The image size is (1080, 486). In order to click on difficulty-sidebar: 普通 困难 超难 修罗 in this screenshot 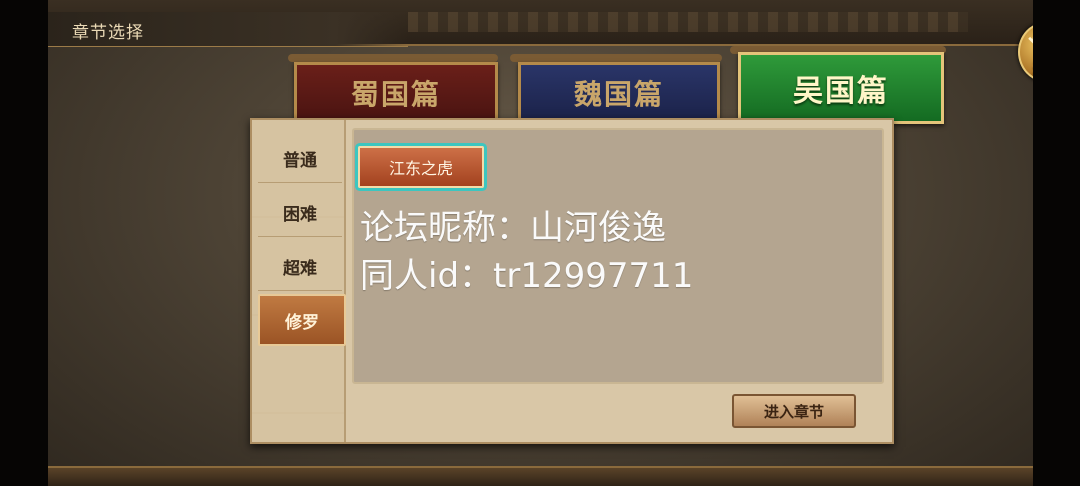, I will do `click(299, 281)`.